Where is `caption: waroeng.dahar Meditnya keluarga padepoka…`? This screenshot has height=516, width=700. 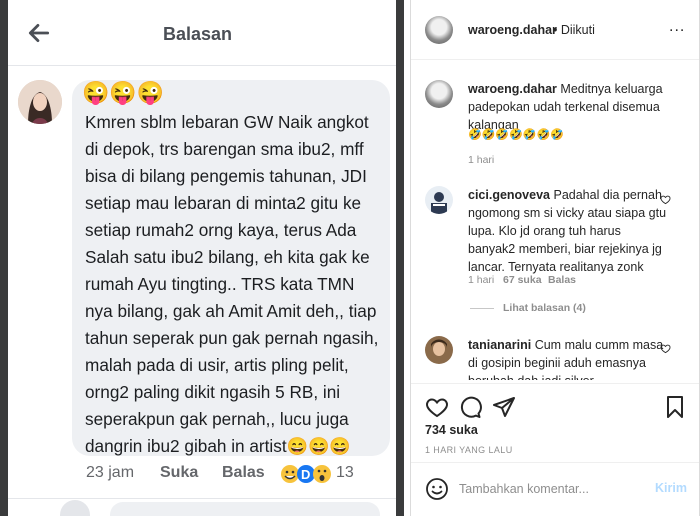
caption: waroeng.dahar Meditnya keluarga padepoka… is located at coordinates (568, 107).